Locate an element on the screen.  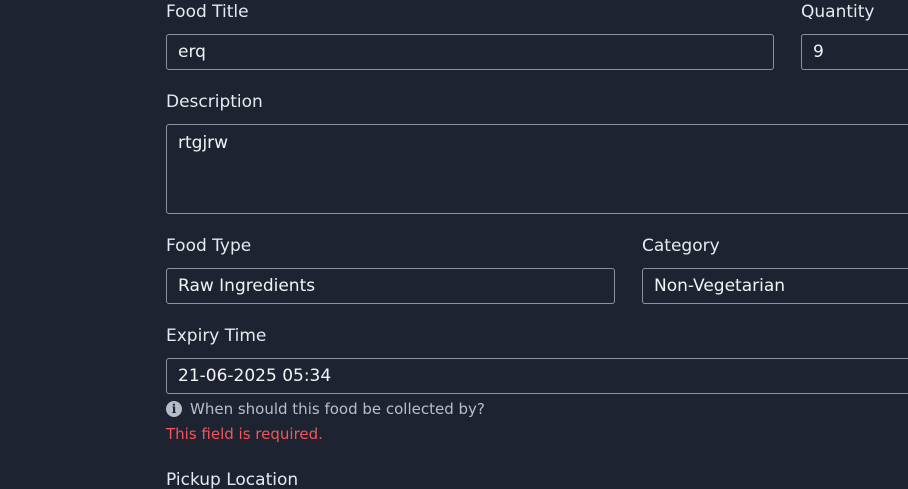
expiry-time-label: Expiry Time is located at coordinates (216, 336).